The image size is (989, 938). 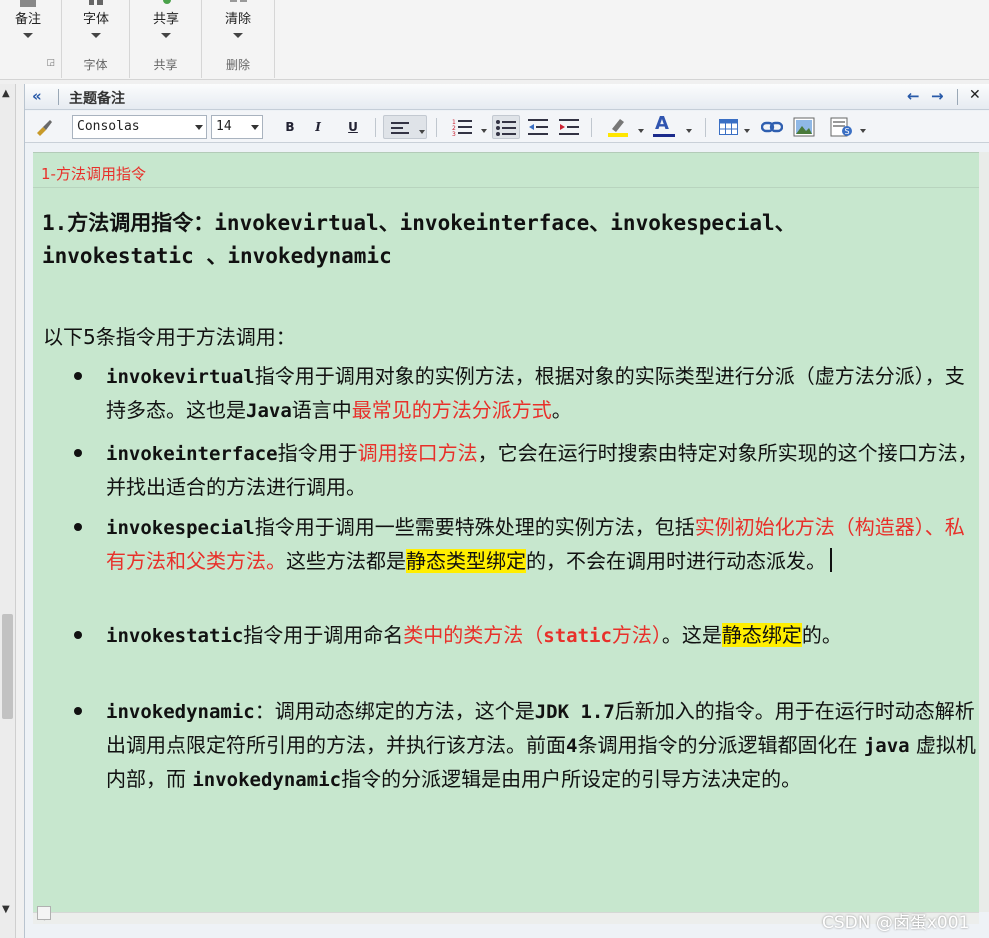 What do you see at coordinates (50, 63) in the screenshot?
I see `dialog-launcher-icon: ◲` at bounding box center [50, 63].